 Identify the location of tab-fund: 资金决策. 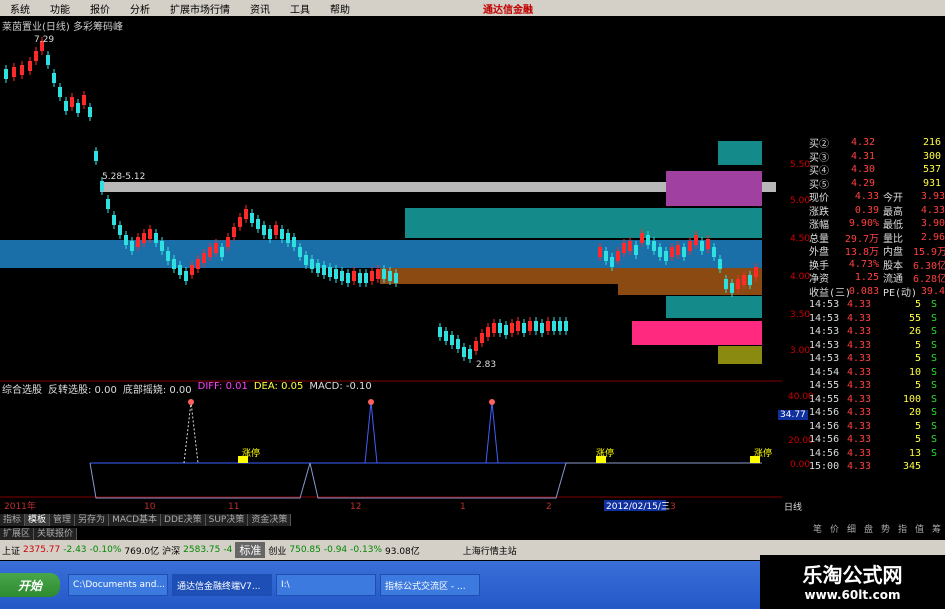
(270, 520).